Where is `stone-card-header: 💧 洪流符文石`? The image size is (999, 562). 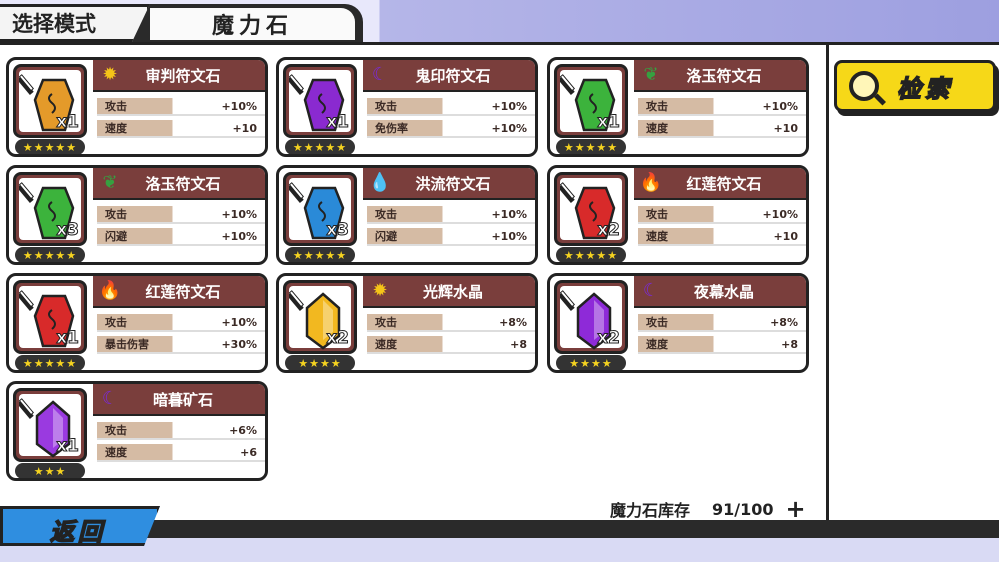
stone-card-header: 💧 洪流符文石 is located at coordinates (449, 184).